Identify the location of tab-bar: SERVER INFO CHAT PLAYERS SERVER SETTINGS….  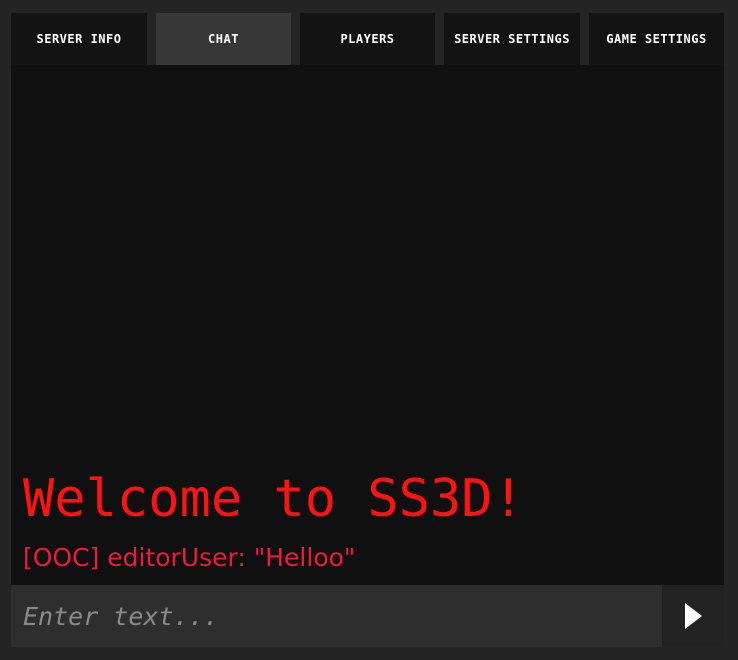
(367, 39).